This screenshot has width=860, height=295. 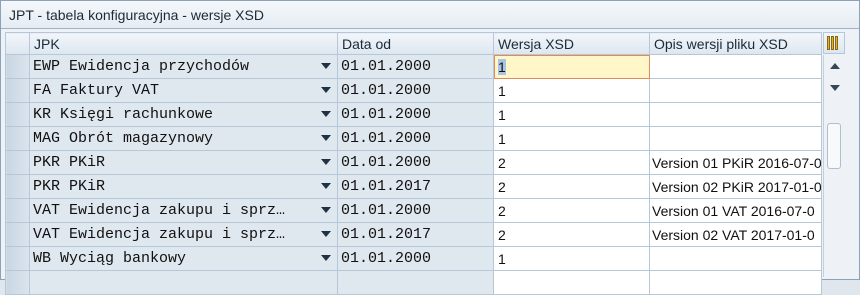 I want to click on table-row: EWP Ewidencja przychodów 01.01.2000 1, so click(x=413, y=66).